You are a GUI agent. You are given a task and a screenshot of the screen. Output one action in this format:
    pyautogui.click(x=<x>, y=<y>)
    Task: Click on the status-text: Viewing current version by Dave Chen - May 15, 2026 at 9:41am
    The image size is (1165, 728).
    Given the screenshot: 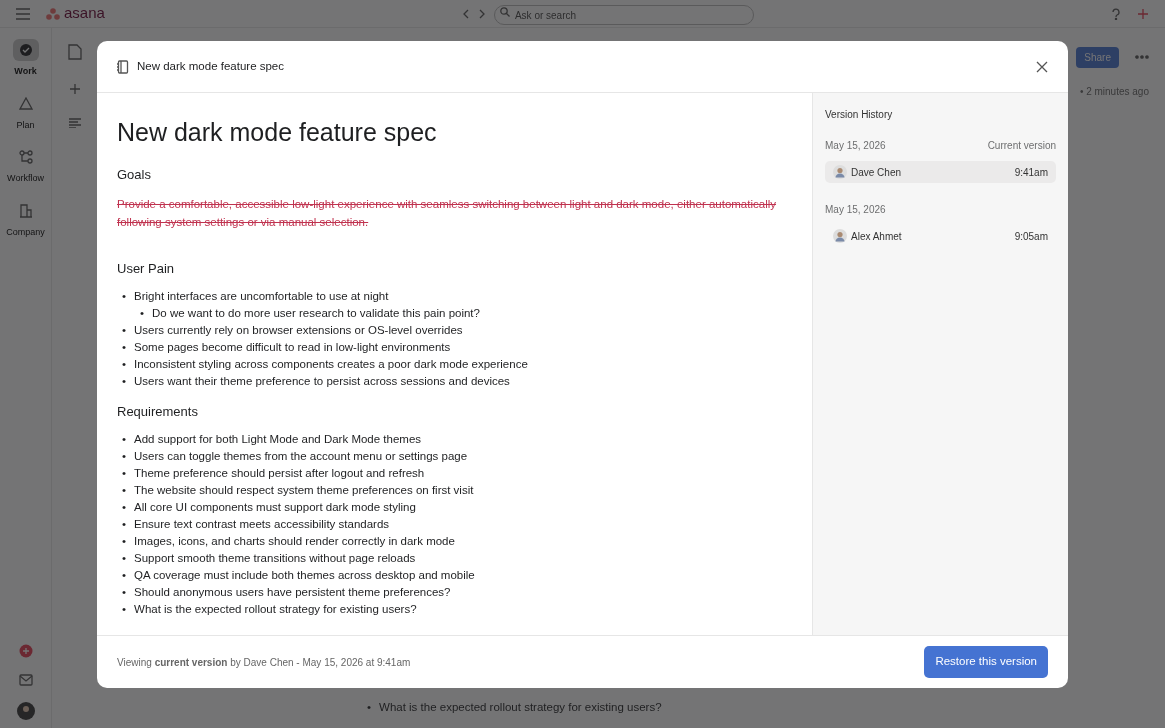 What is the action you would take?
    pyautogui.click(x=264, y=662)
    